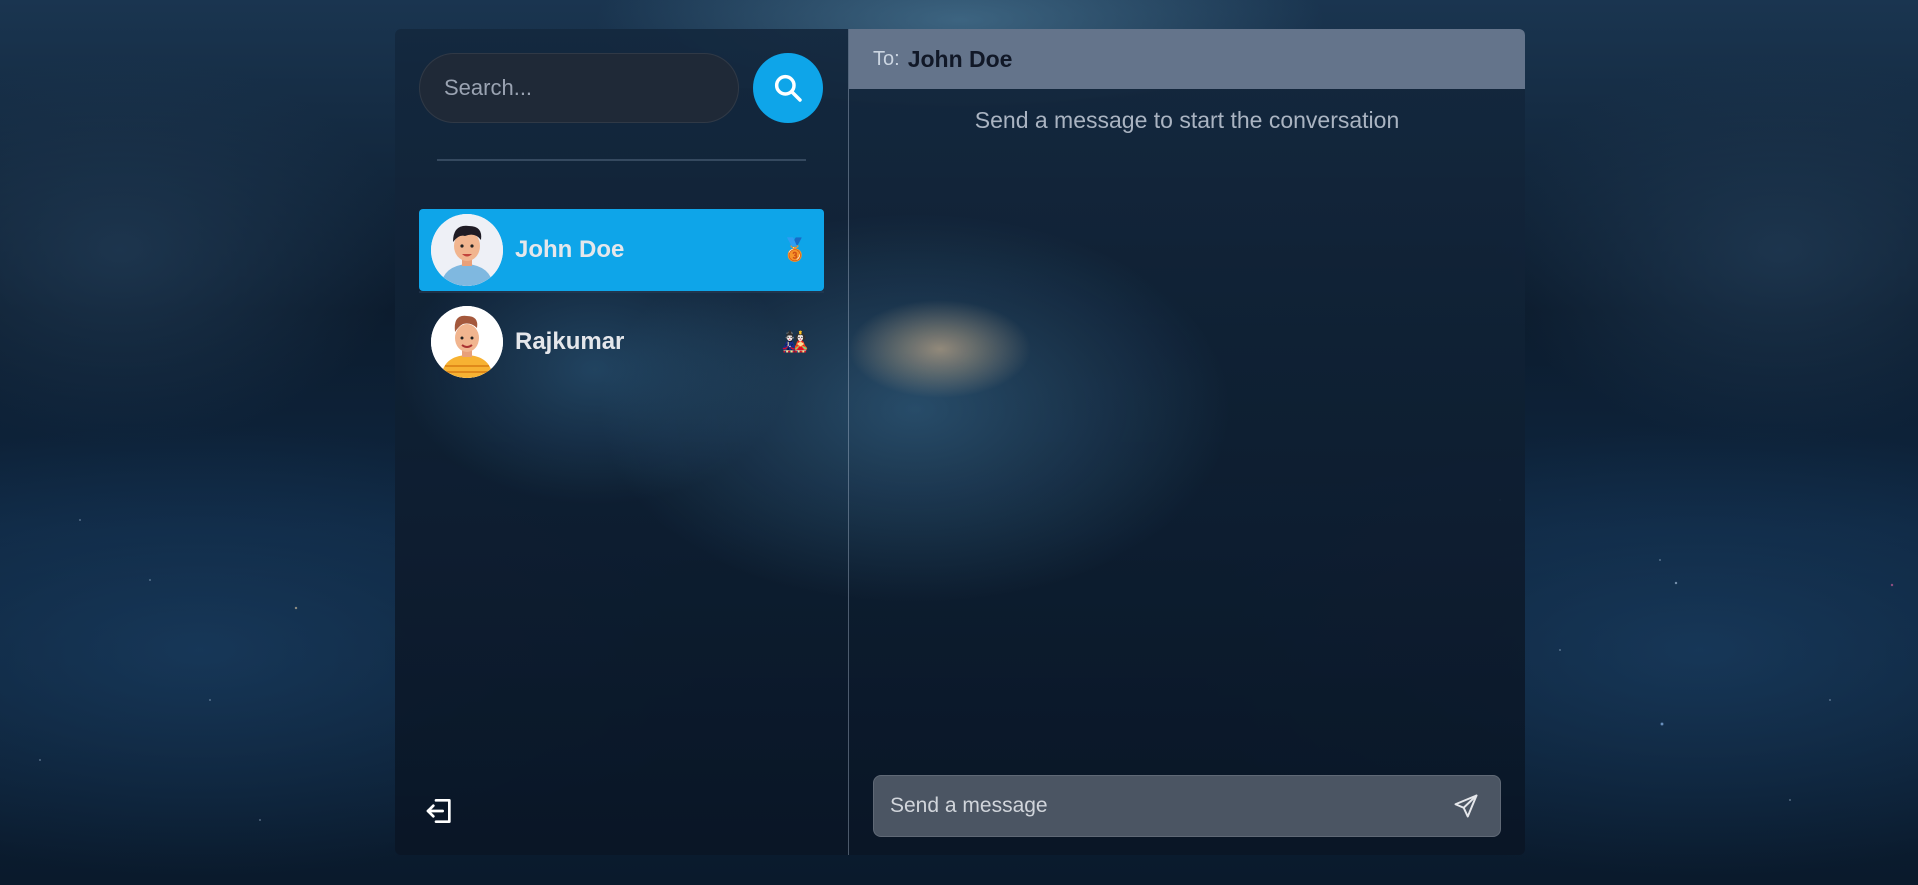  I want to click on search-icon, so click(788, 88).